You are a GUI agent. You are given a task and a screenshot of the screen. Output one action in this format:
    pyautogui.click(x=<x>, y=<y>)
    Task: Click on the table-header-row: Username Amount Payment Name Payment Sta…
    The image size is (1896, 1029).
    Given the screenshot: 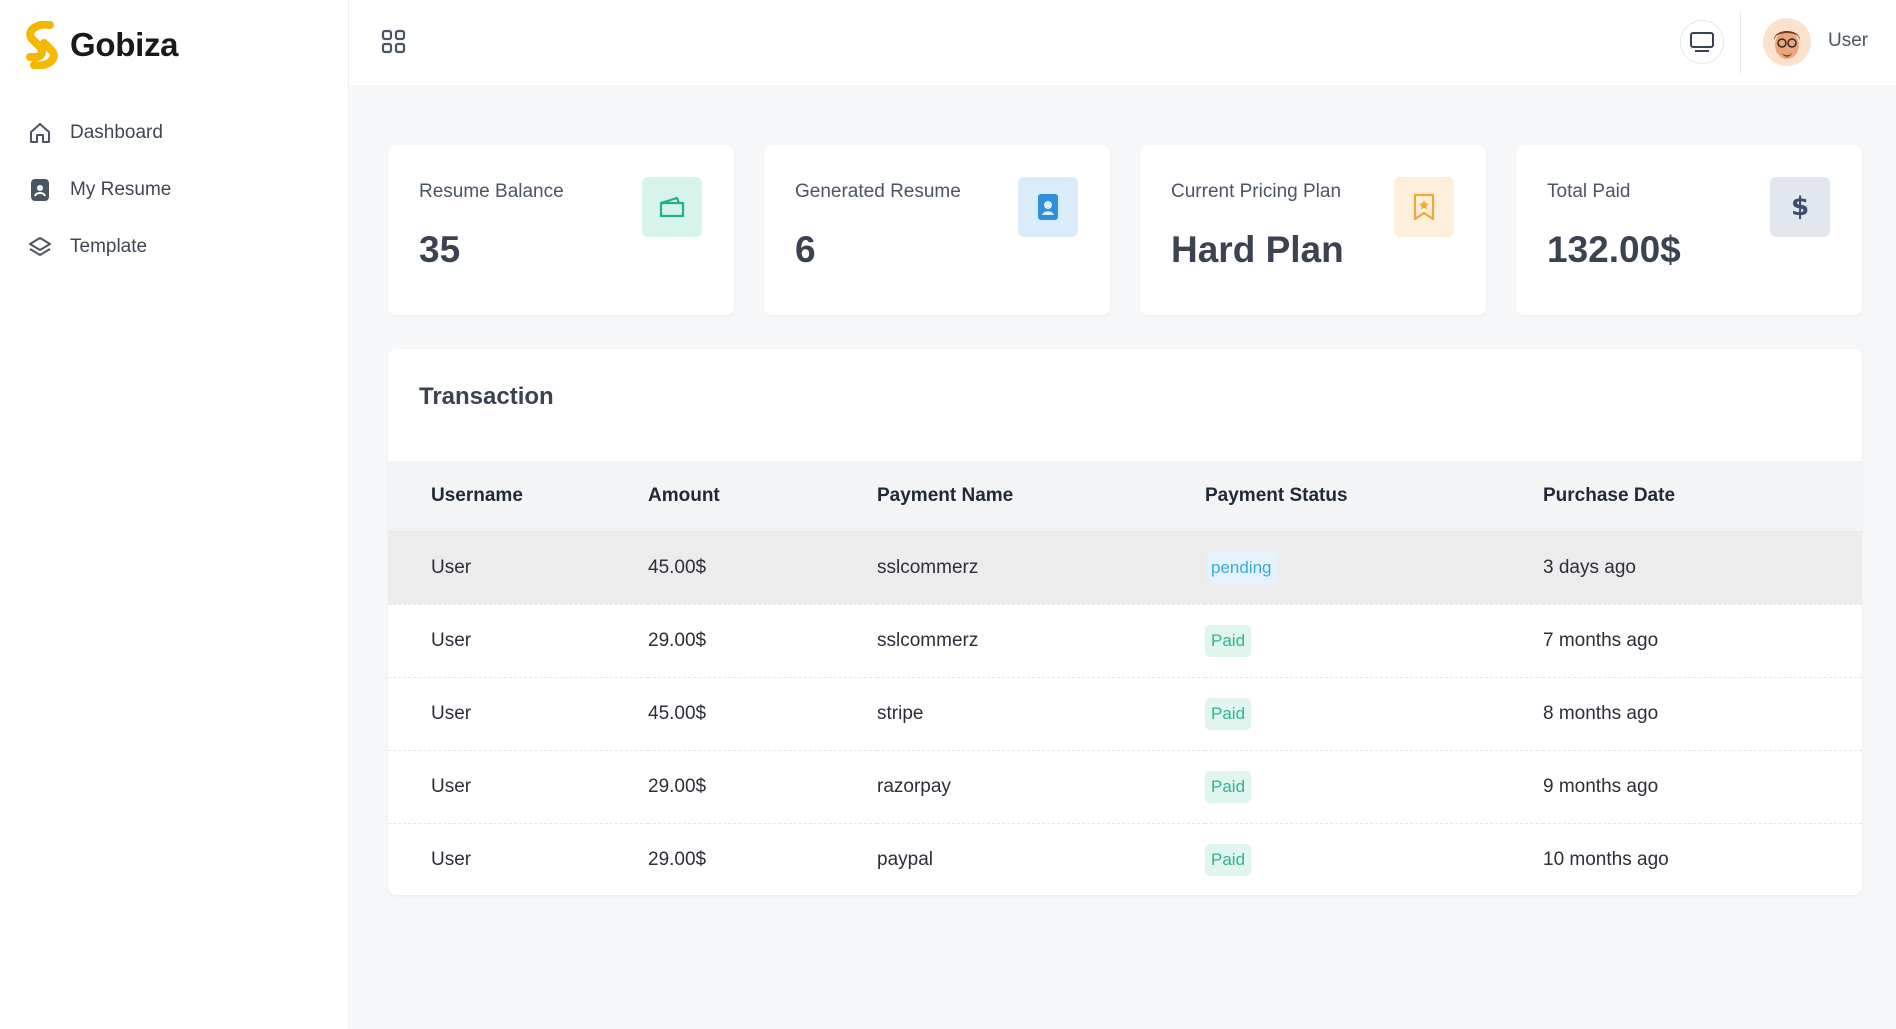 What is the action you would take?
    pyautogui.click(x=1125, y=496)
    